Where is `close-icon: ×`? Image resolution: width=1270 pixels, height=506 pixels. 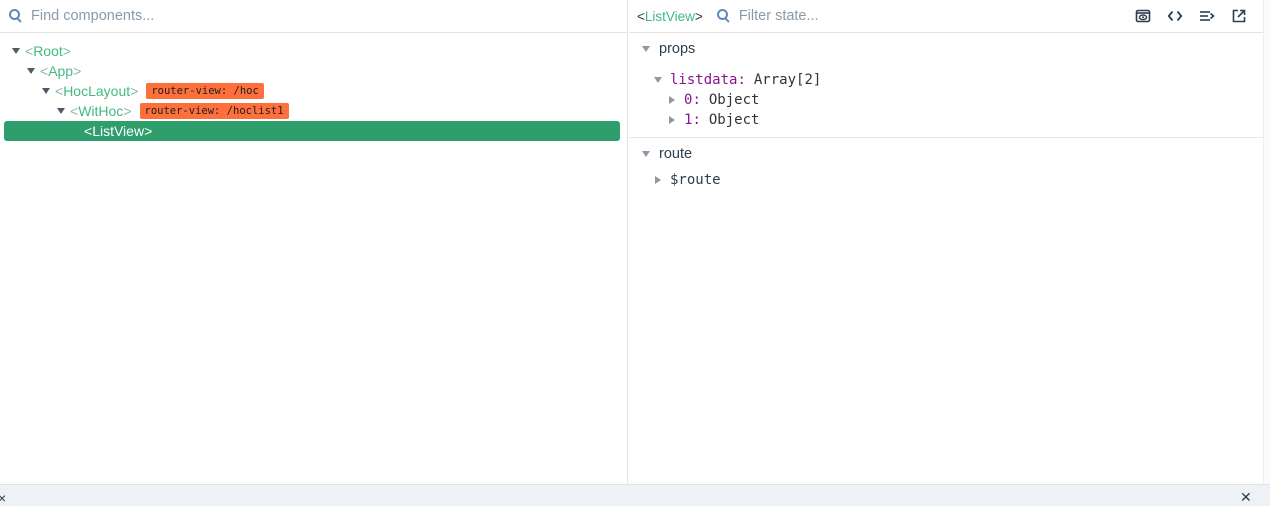 close-icon: × is located at coordinates (3, 498).